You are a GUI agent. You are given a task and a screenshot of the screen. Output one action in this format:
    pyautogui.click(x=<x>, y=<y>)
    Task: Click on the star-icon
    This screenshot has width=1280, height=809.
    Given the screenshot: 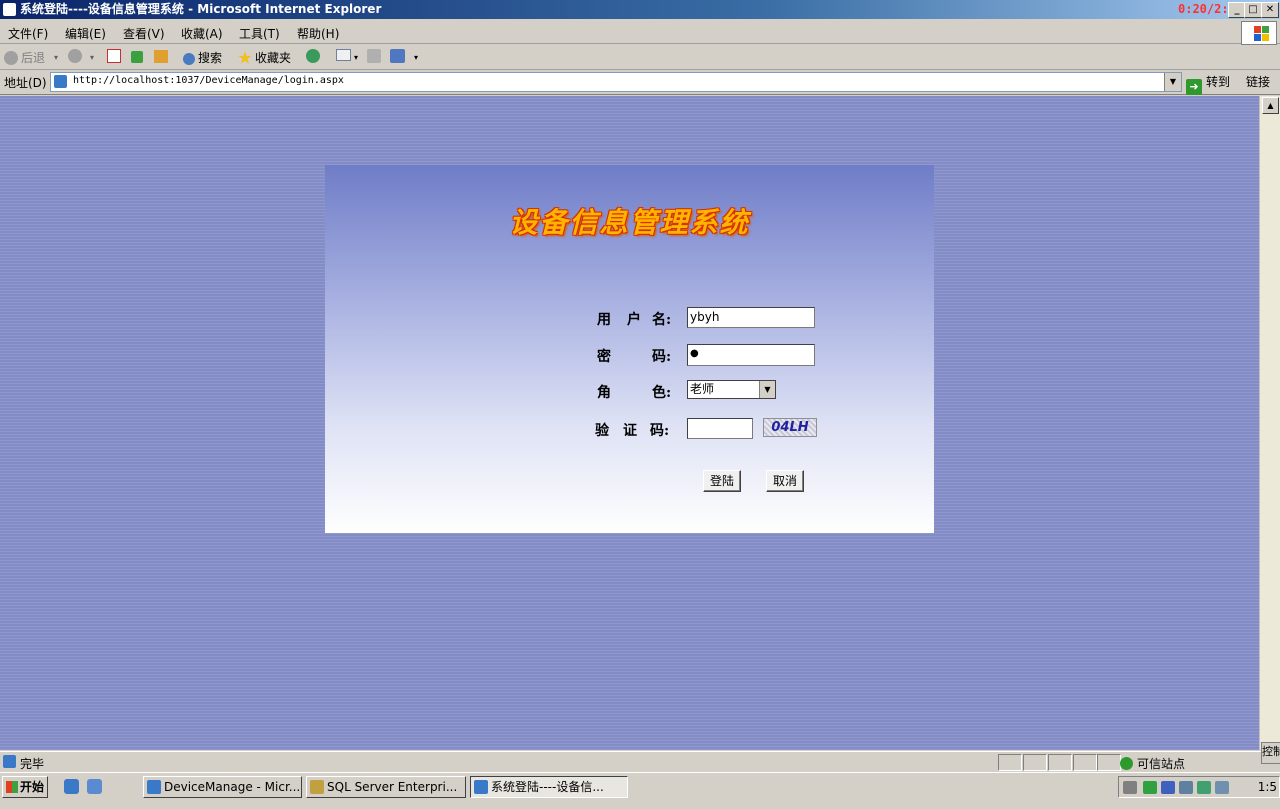 What is the action you would take?
    pyautogui.click(x=245, y=57)
    